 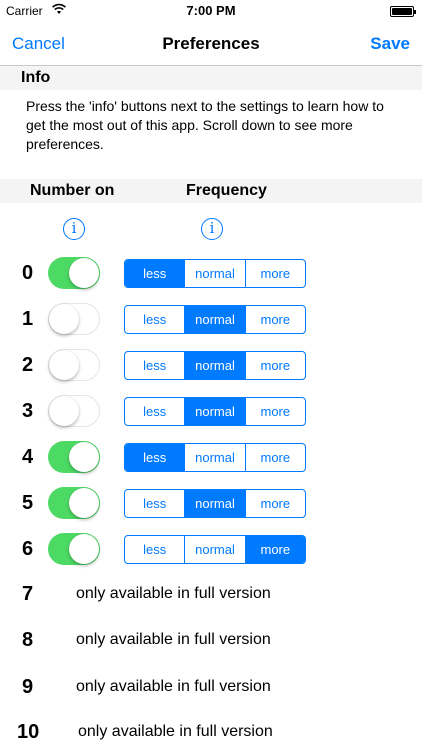 I want to click on navigation-bar: Cancel Preferences Save, so click(x=211, y=44).